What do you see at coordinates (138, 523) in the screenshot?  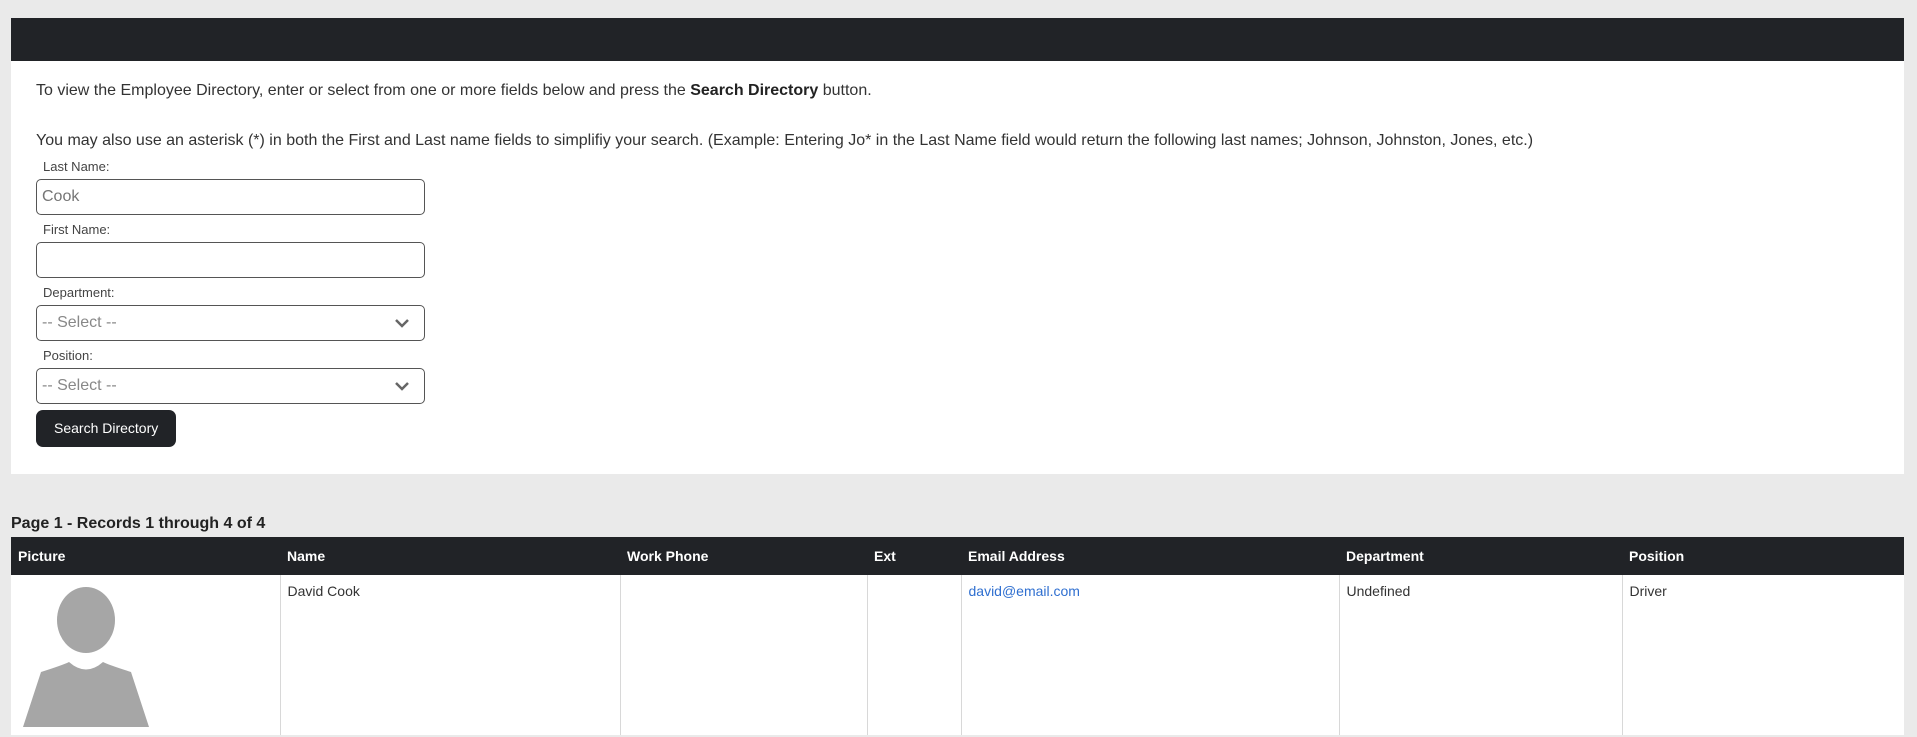 I see `records-summary: Page 1 - Records 1 through 4 of 4` at bounding box center [138, 523].